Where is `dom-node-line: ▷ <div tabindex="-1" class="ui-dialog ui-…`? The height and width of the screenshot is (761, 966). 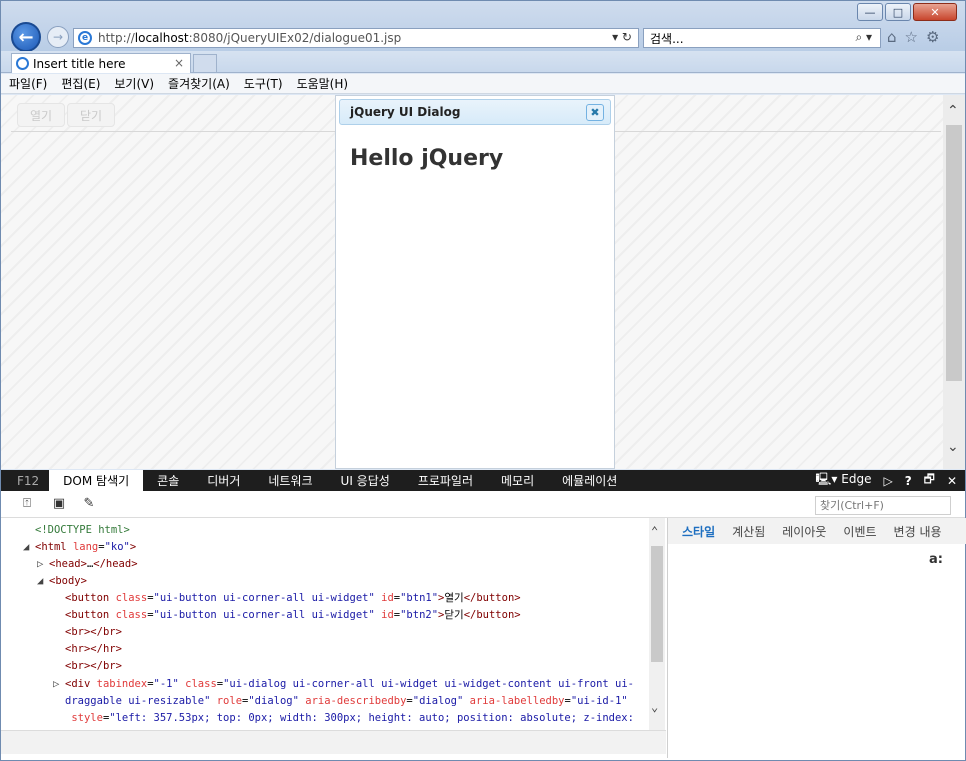 dom-node-line: ▷ <div tabindex="-1" class="ui-dialog ui-… is located at coordinates (343, 684).